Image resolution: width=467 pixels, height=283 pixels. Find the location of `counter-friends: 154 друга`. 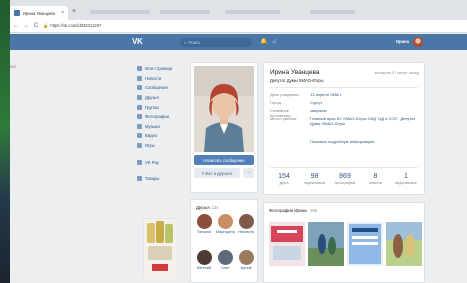

counter-friends: 154 друга is located at coordinates (284, 179).